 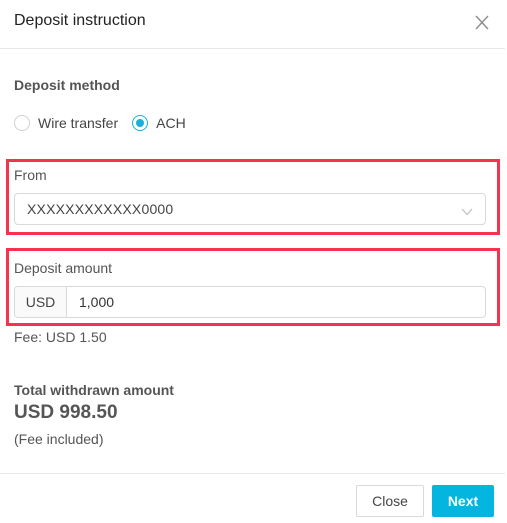 I want to click on radio-label-ach: ACH, so click(x=171, y=123).